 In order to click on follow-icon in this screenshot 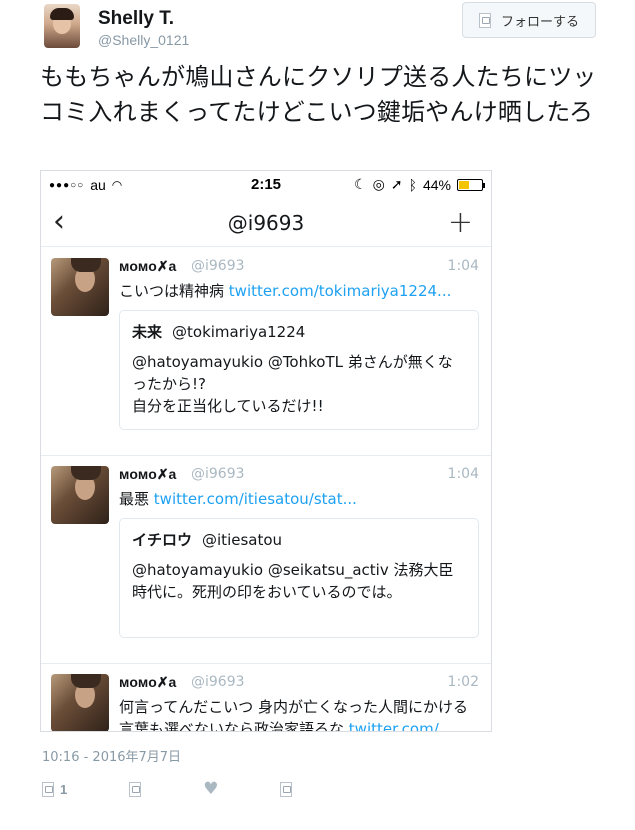, I will do `click(484, 20)`.